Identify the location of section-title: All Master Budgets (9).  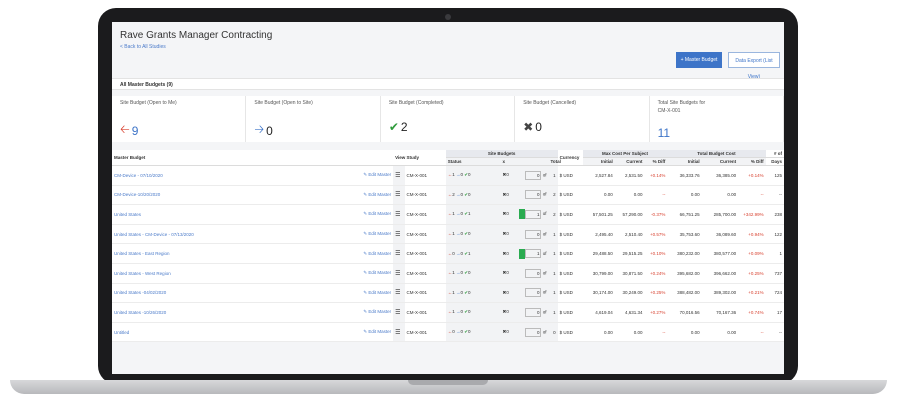
(448, 84).